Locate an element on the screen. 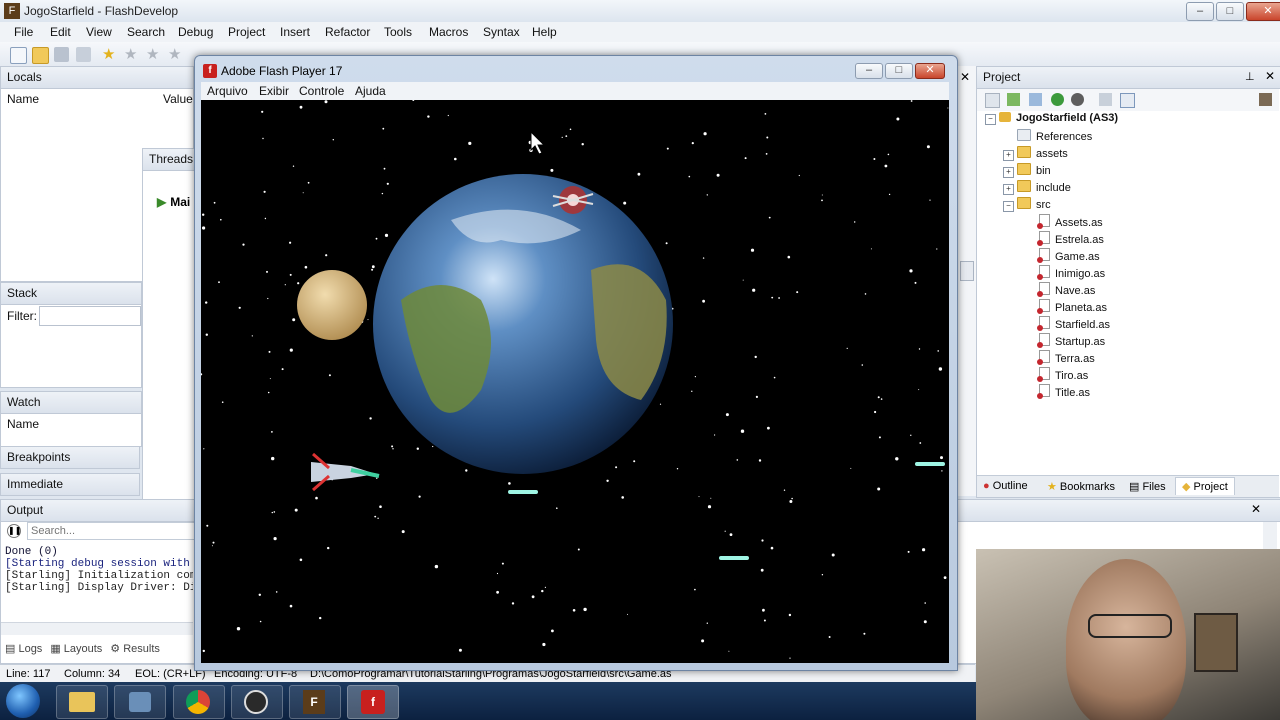 This screenshot has width=1280, height=720. view-icon is located at coordinates (1127, 100).